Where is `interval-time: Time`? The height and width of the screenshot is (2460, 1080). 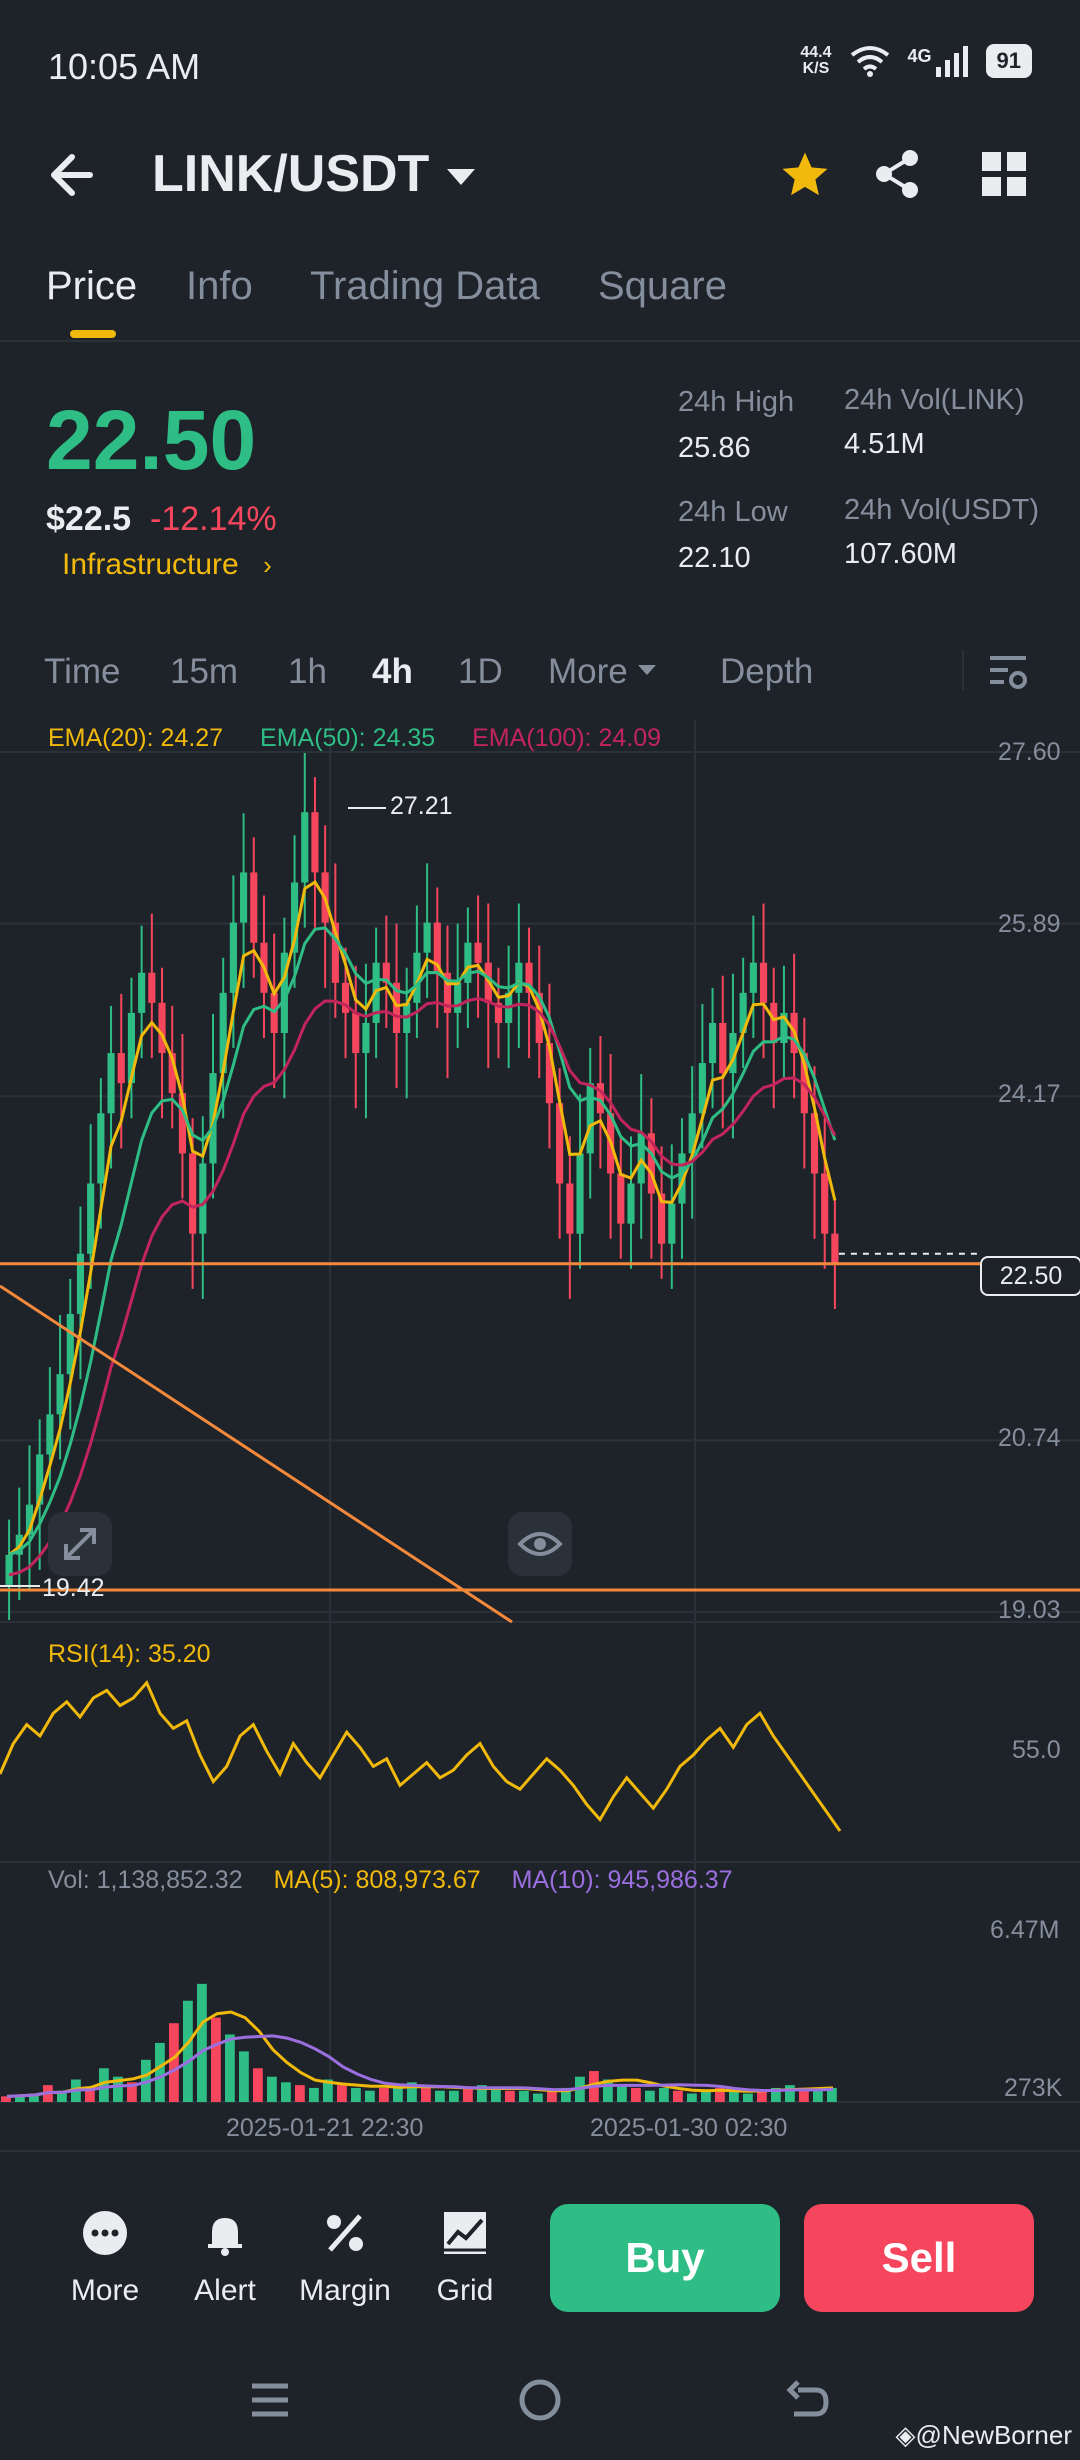 interval-time: Time is located at coordinates (82, 672).